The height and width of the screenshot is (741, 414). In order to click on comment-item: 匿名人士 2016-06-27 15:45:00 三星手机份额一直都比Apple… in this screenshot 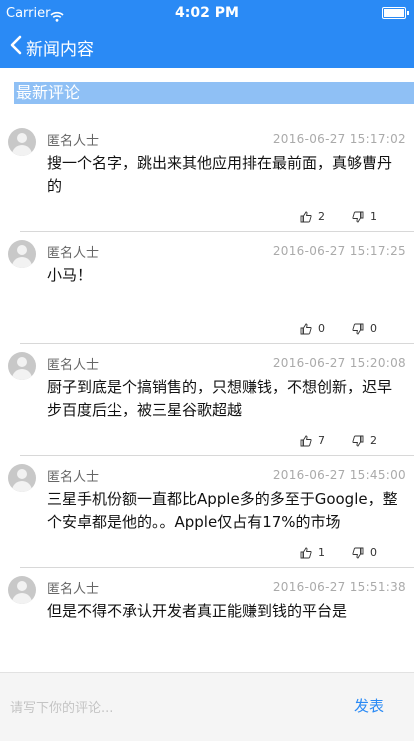, I will do `click(211, 512)`.